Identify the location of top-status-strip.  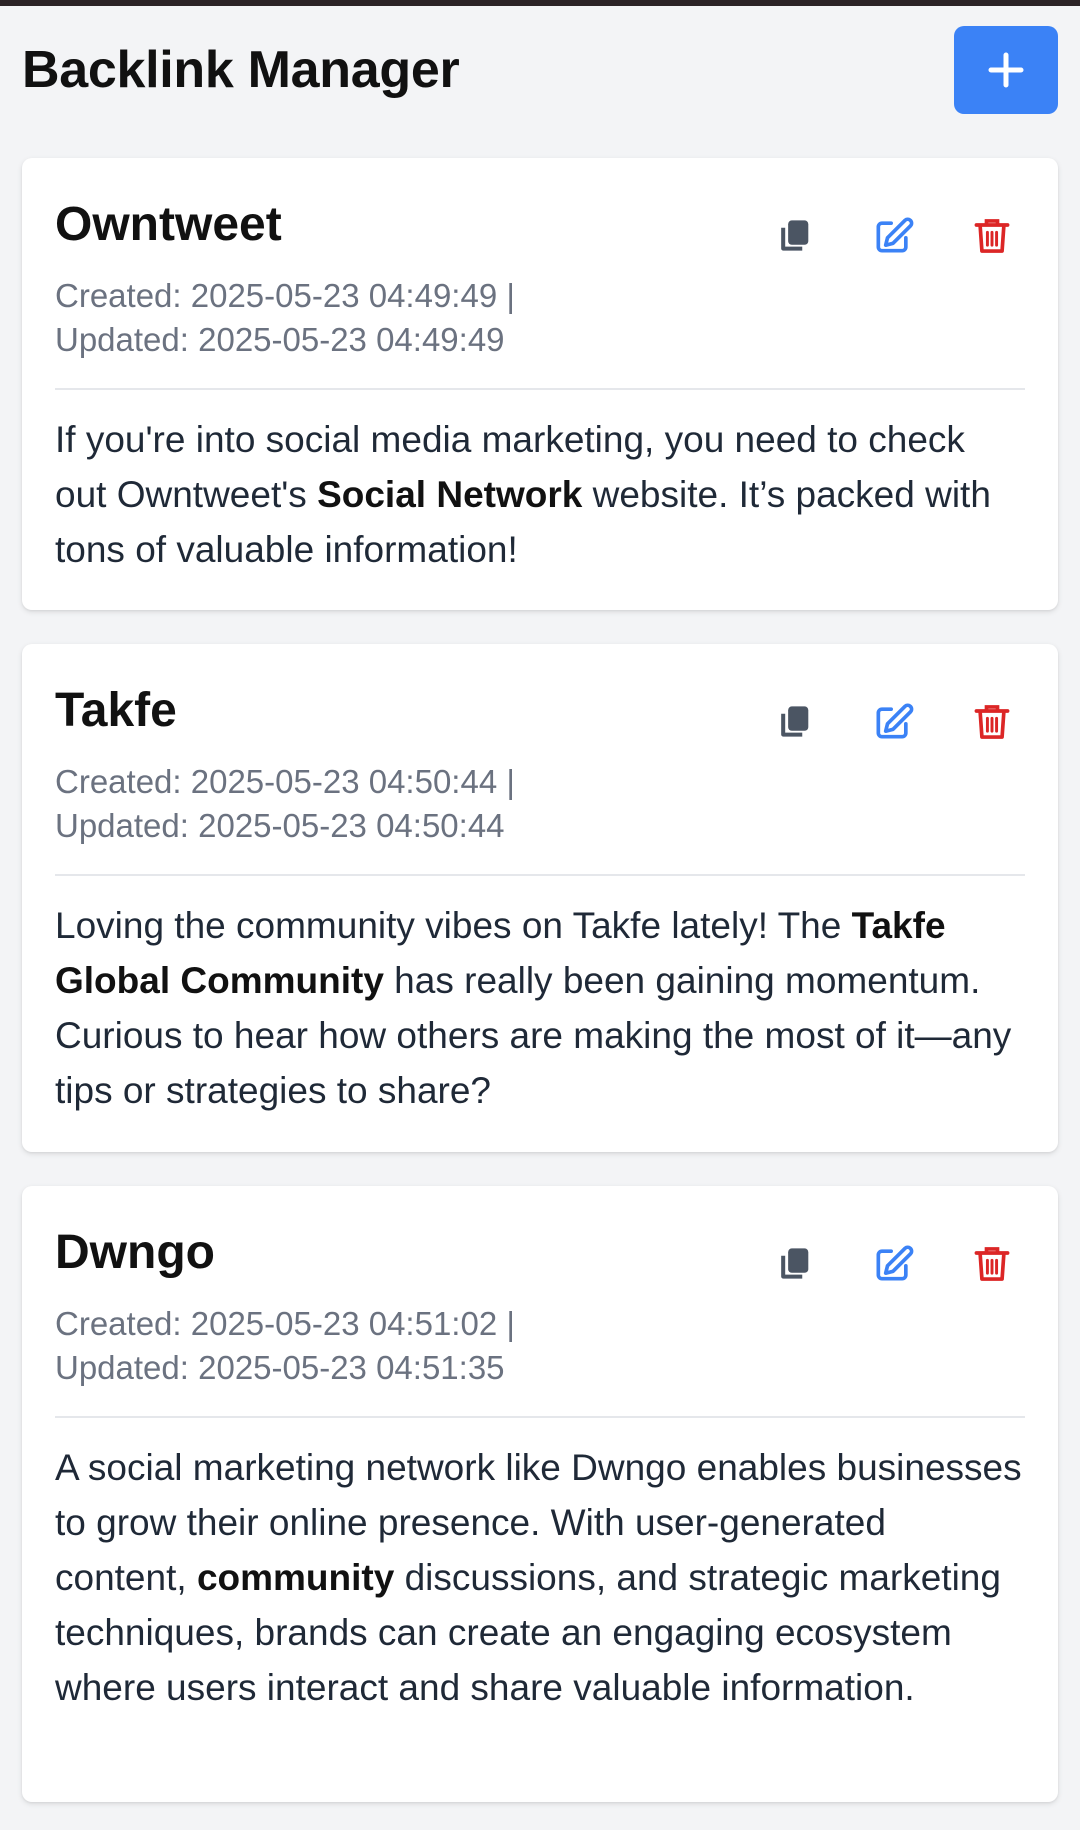
(540, 3).